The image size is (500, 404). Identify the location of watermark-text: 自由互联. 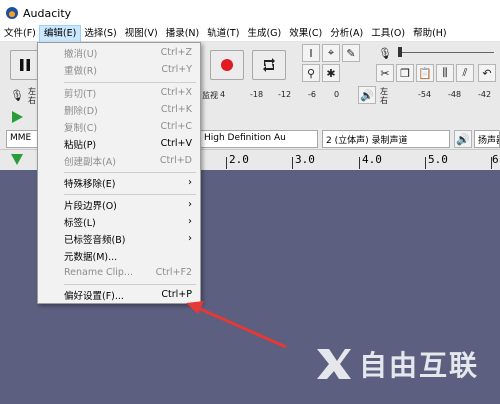
(419, 365).